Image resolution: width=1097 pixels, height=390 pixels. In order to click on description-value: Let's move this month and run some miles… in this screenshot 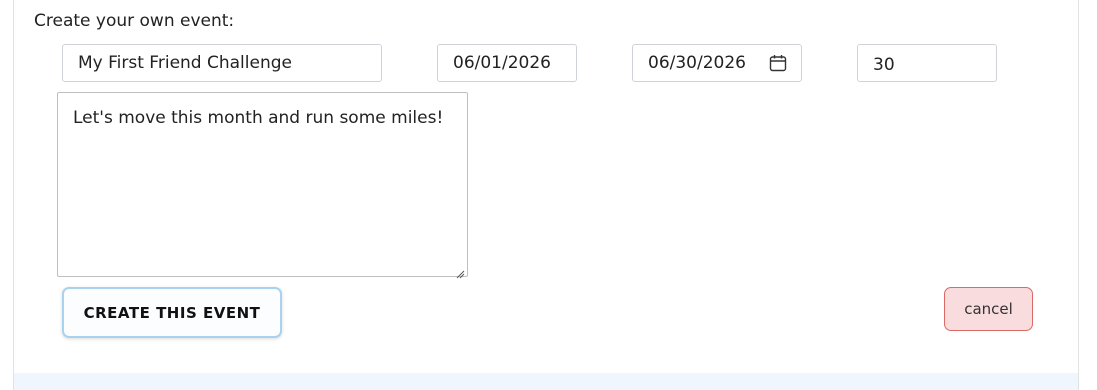, I will do `click(258, 118)`.